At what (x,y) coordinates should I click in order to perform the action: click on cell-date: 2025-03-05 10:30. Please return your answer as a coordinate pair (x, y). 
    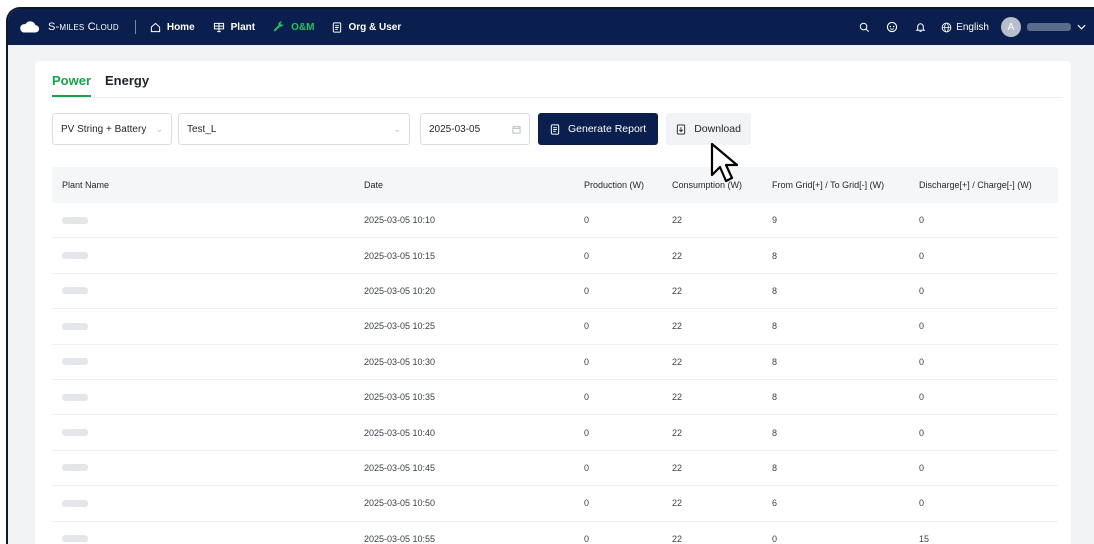
    Looking at the image, I should click on (400, 361).